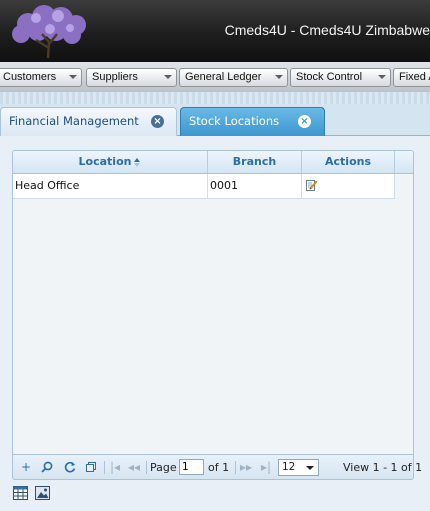 The width and height of the screenshot is (430, 511). I want to click on edit-icon, so click(311, 185).